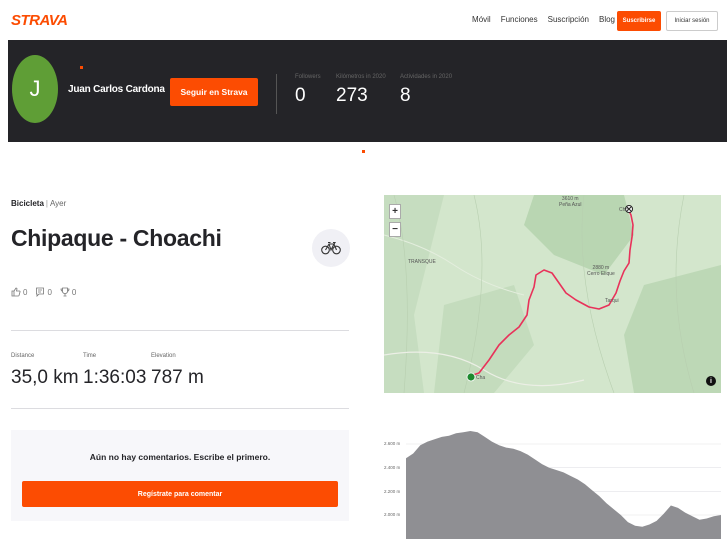 The height and width of the screenshot is (539, 727). I want to click on elevation-chart, so click(563, 485).